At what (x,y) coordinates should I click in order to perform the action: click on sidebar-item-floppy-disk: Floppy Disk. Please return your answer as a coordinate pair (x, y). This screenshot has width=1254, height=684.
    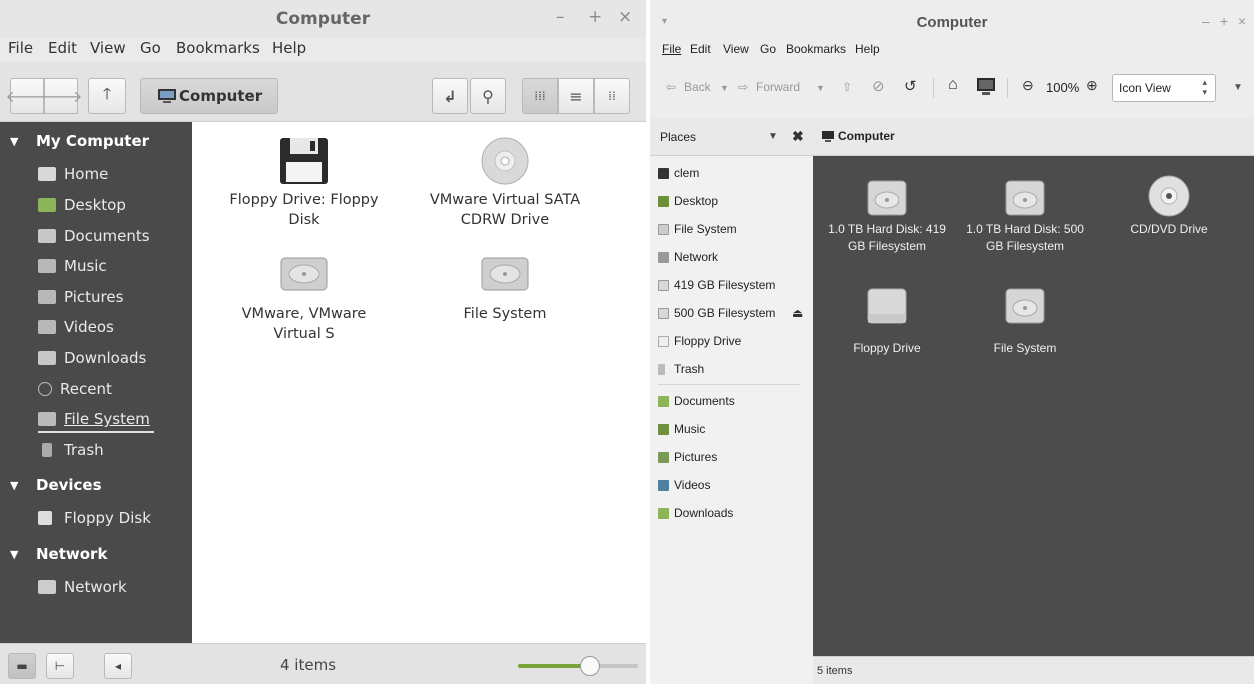
    Looking at the image, I should click on (94, 518).